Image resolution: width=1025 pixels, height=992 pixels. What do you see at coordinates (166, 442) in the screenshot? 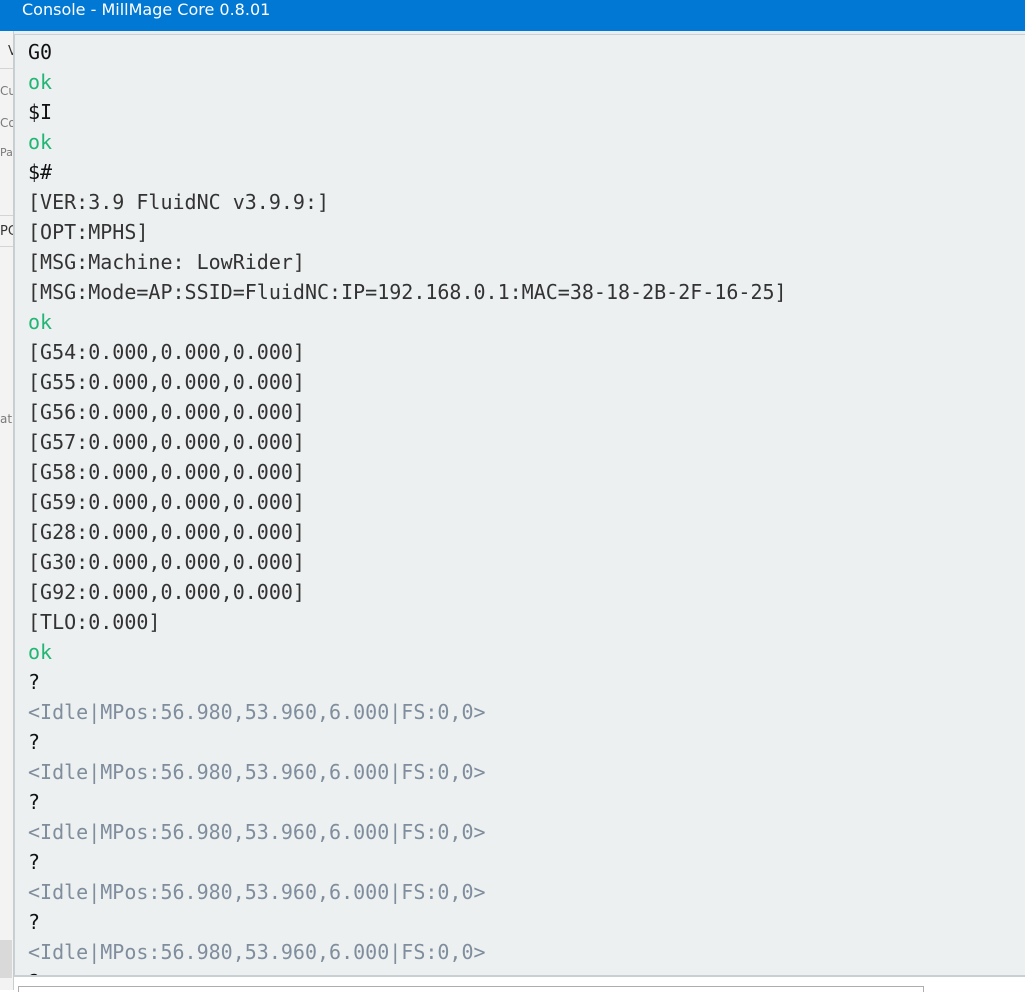
I see `console-line: [G57:0.000,0.000,0.000]` at bounding box center [166, 442].